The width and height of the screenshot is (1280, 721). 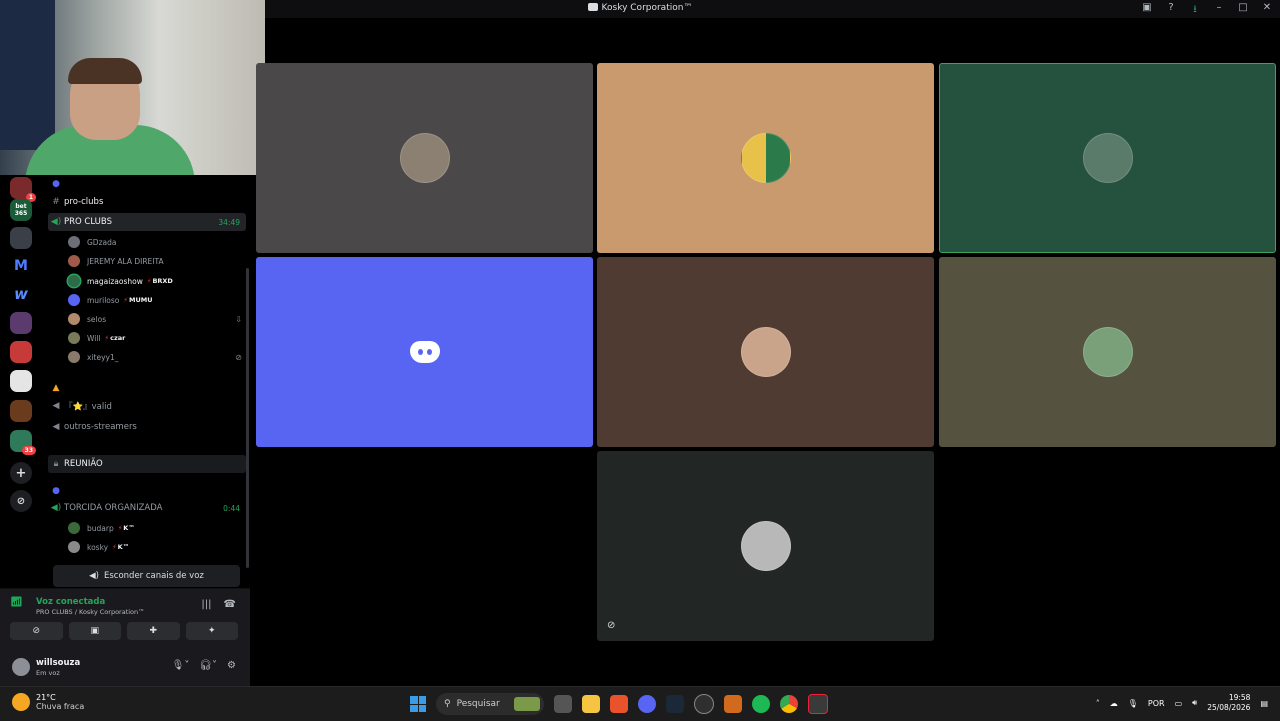 I want to click on screen-share-icon: ▣, so click(x=94, y=631).